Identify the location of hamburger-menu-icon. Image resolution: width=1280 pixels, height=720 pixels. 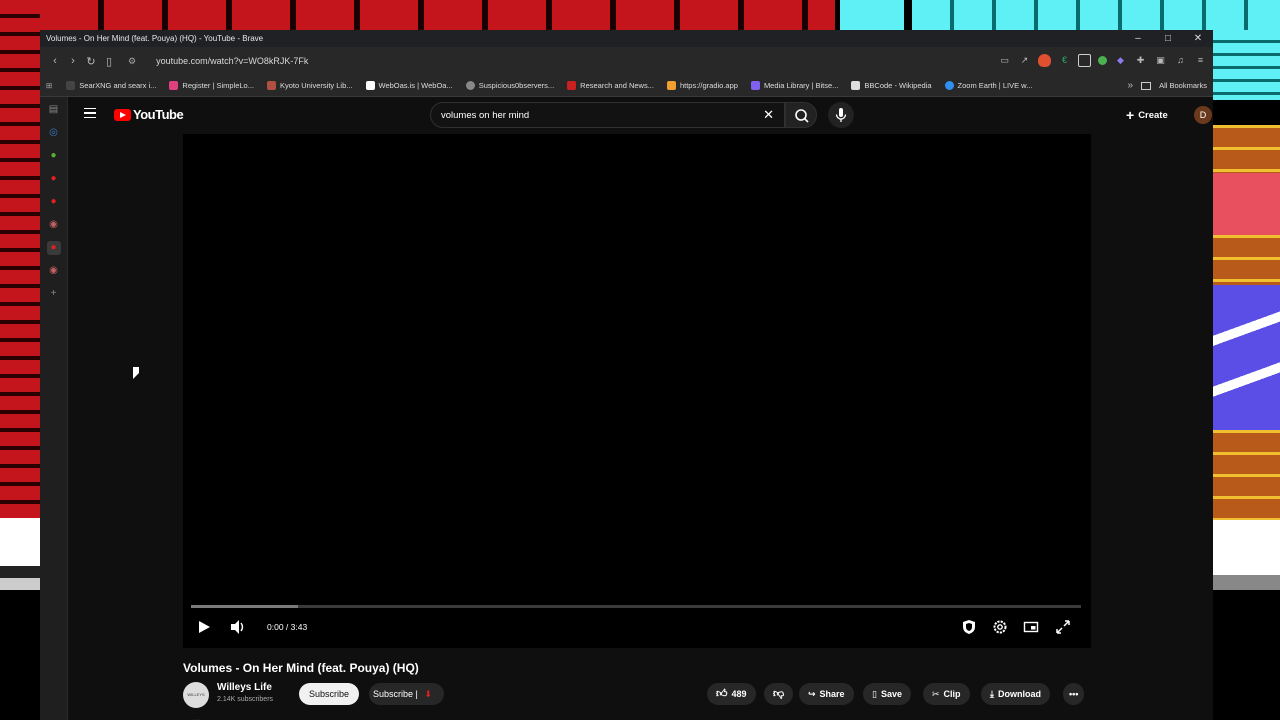
(90, 113).